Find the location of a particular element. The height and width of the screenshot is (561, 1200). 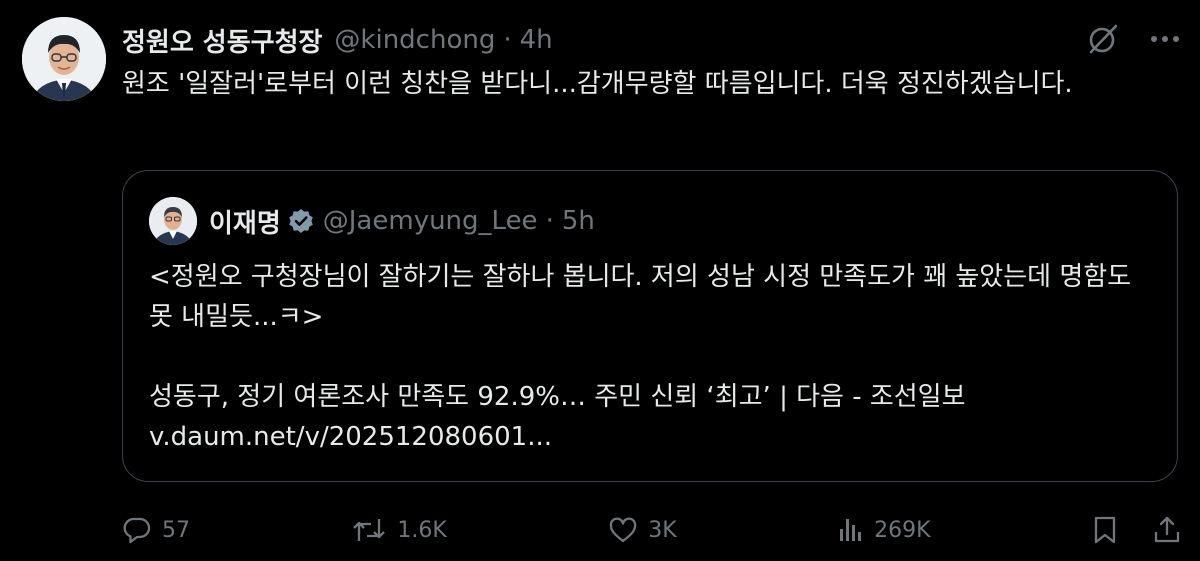

share-icon is located at coordinates (1167, 530).